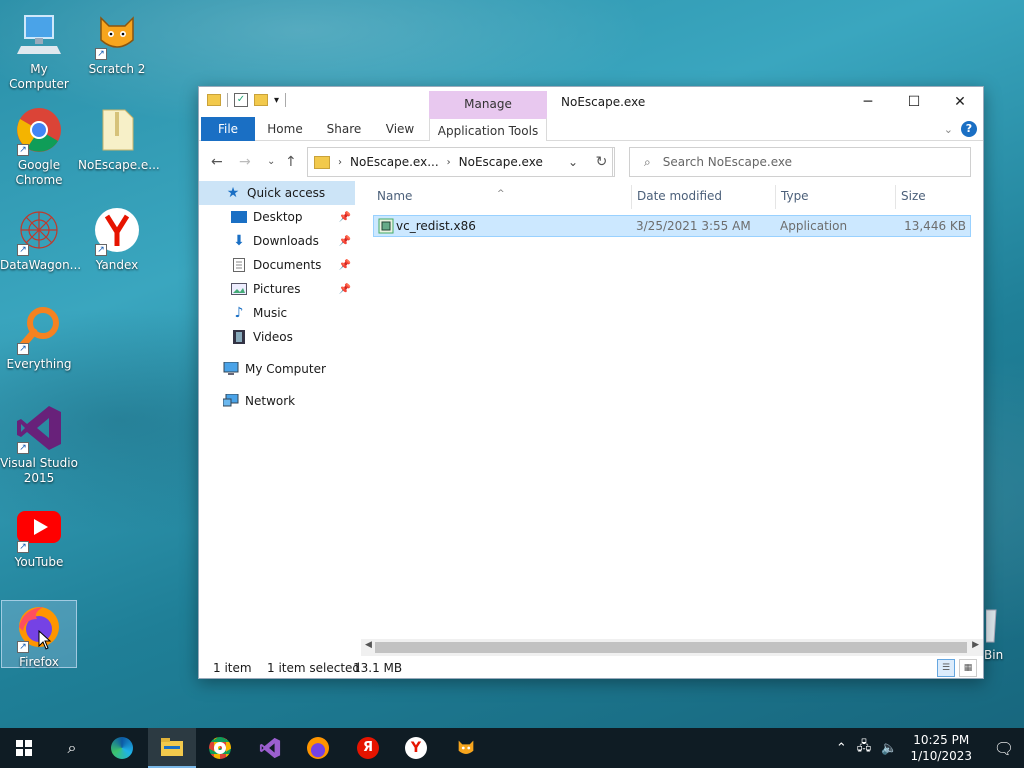  I want to click on start-button, so click(24, 748).